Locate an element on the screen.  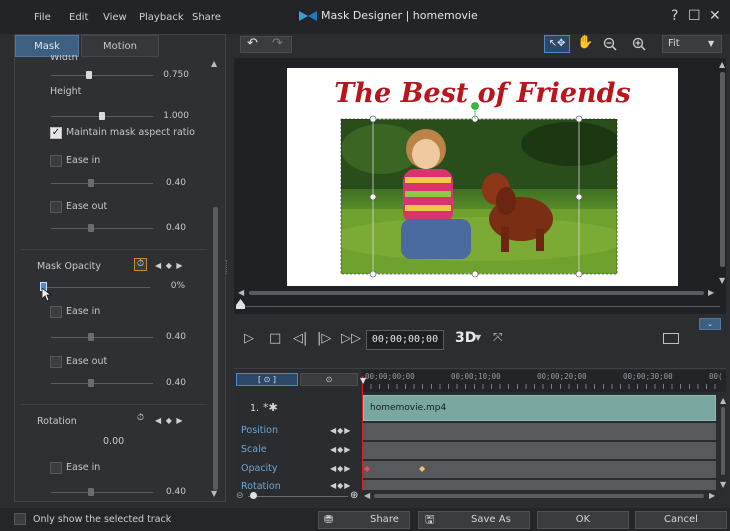
zoom-select: Fit ▼ is located at coordinates (692, 44).